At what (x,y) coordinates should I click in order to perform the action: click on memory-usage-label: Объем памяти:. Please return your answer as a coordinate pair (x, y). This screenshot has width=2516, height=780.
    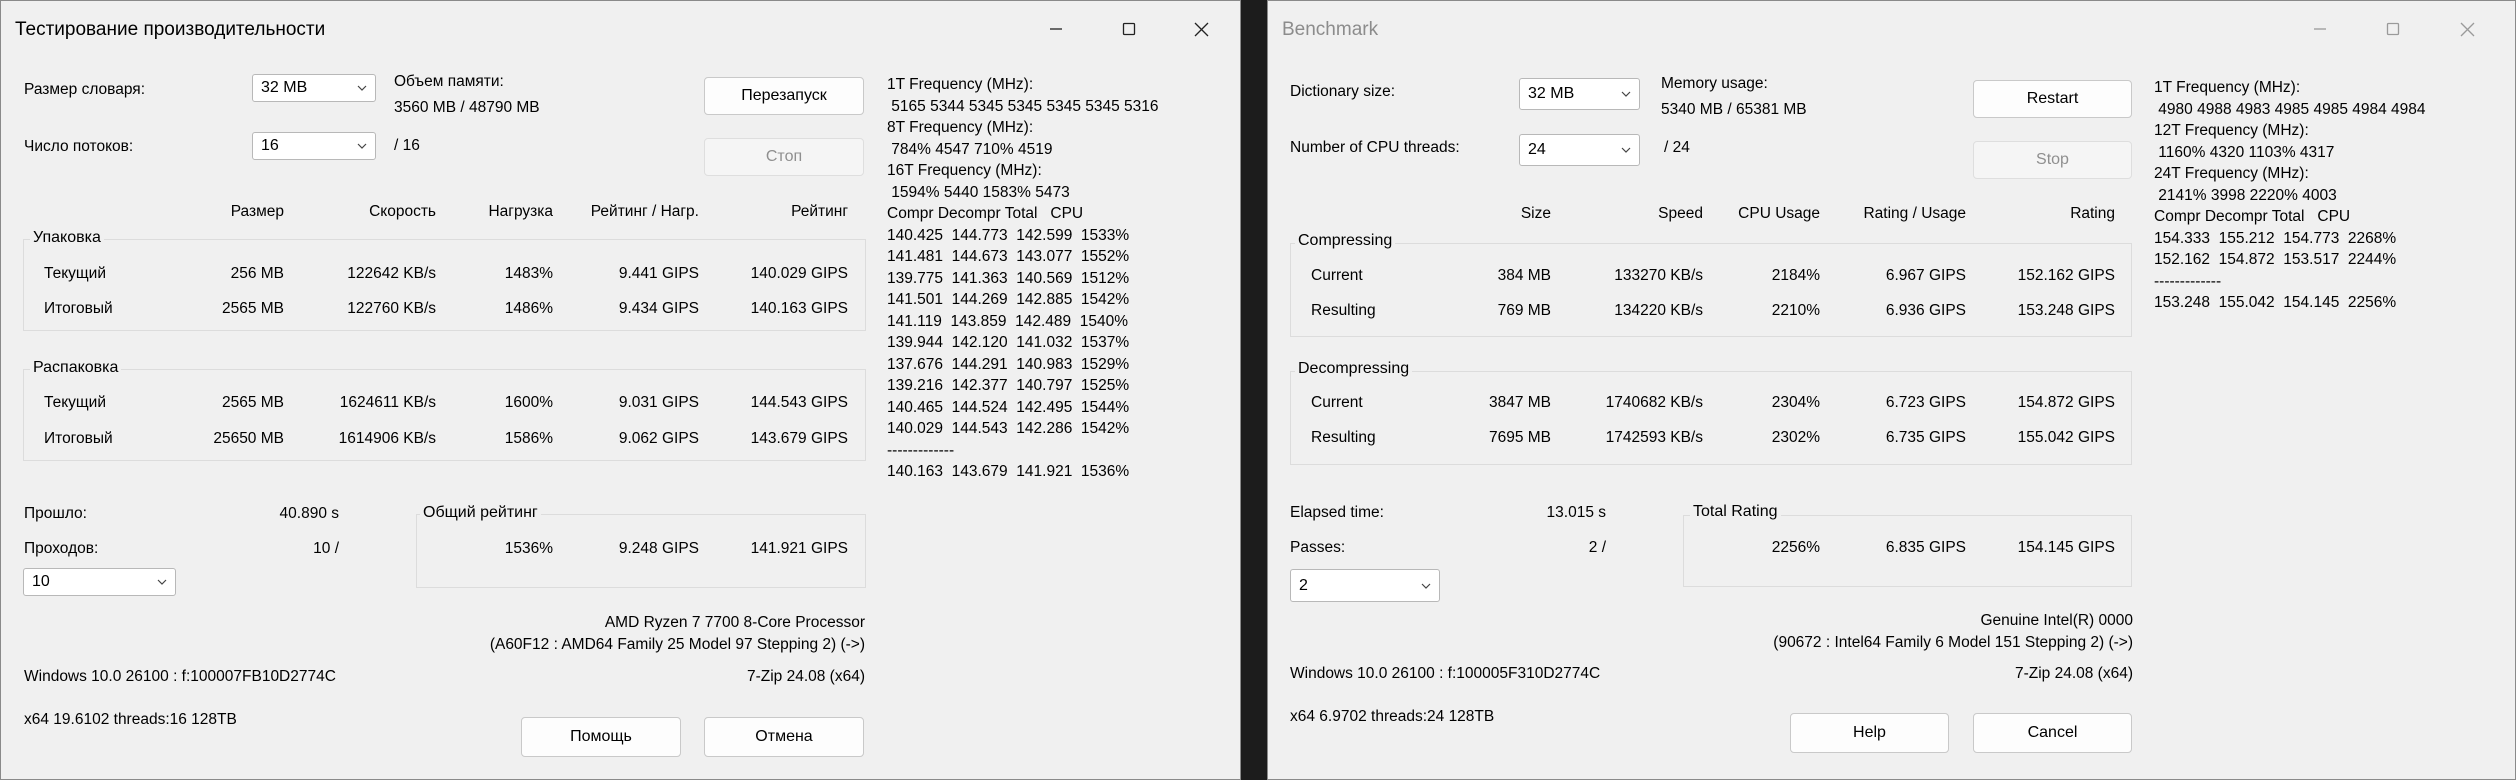
    Looking at the image, I should click on (449, 81).